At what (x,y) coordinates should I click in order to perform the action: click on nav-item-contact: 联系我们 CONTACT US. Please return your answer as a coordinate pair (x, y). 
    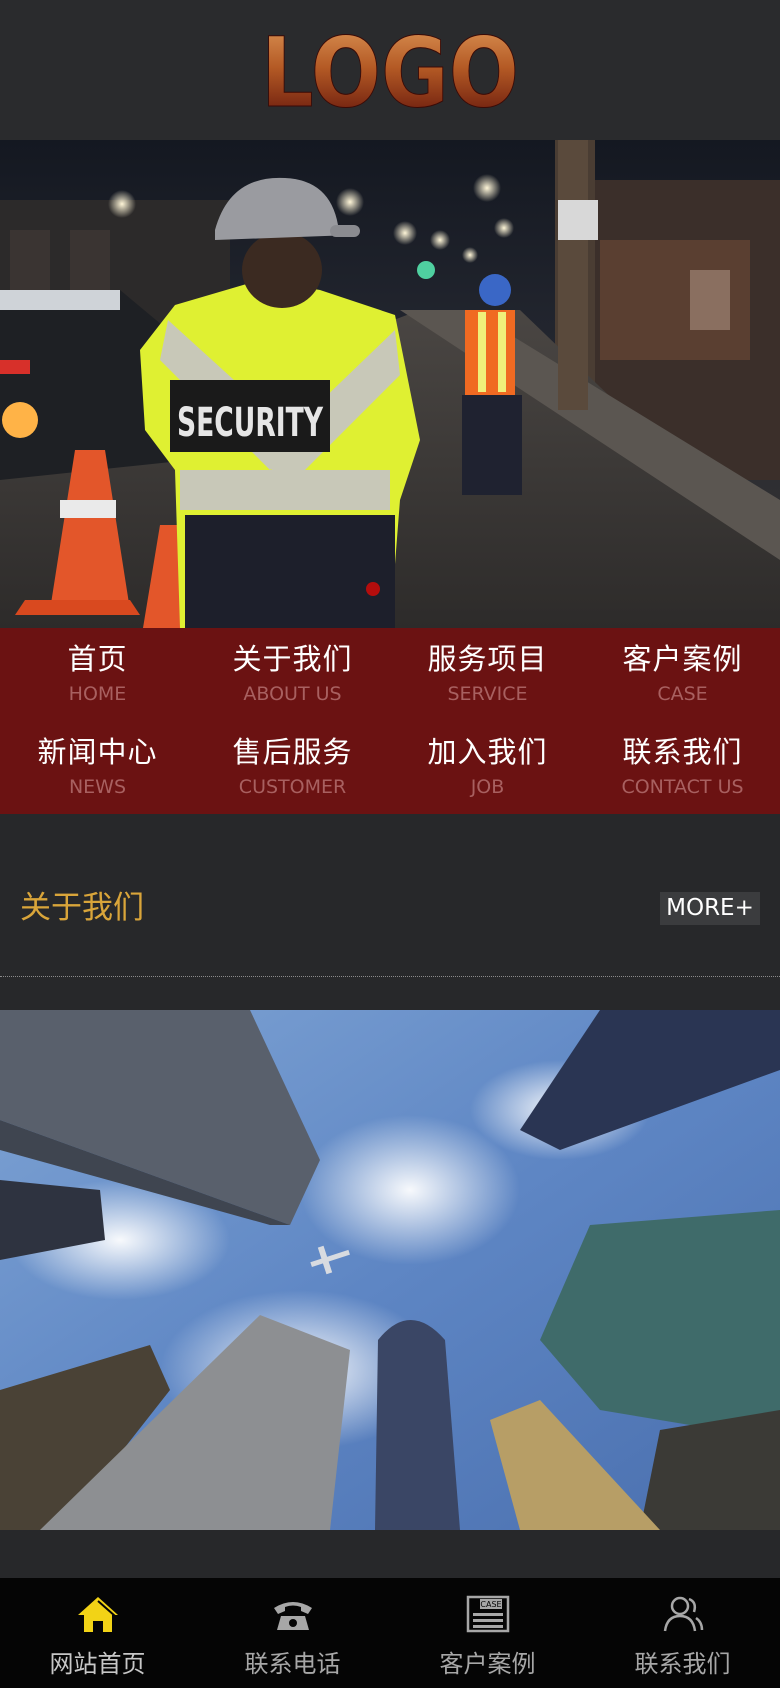
    Looking at the image, I should click on (682, 767).